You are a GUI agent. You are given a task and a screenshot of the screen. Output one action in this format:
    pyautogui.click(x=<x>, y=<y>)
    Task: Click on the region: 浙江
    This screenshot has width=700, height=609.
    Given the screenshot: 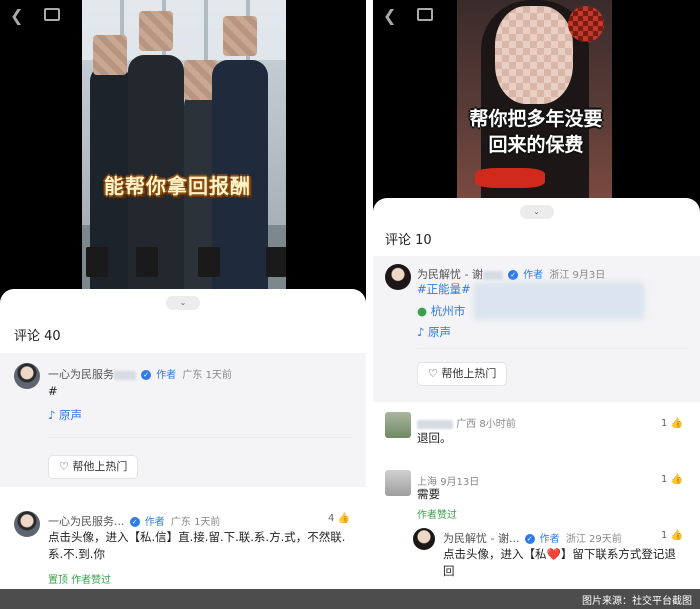 What is the action you would take?
    pyautogui.click(x=575, y=539)
    